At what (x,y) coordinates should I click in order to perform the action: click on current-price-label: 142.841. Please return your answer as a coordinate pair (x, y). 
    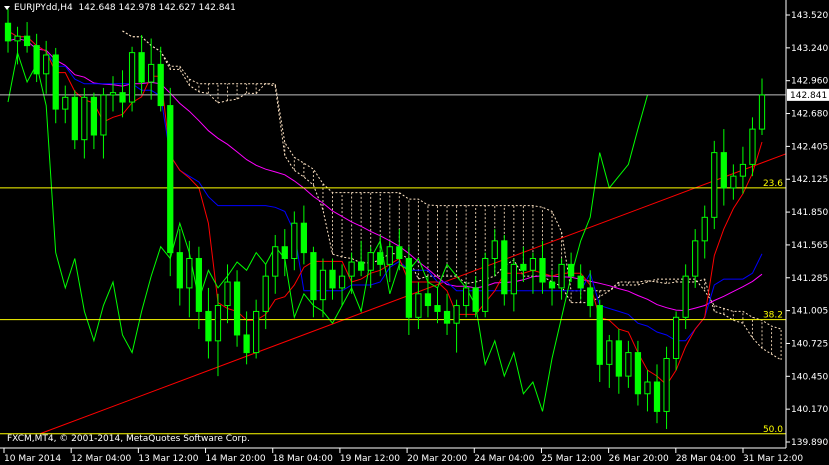
    Looking at the image, I should click on (808, 96).